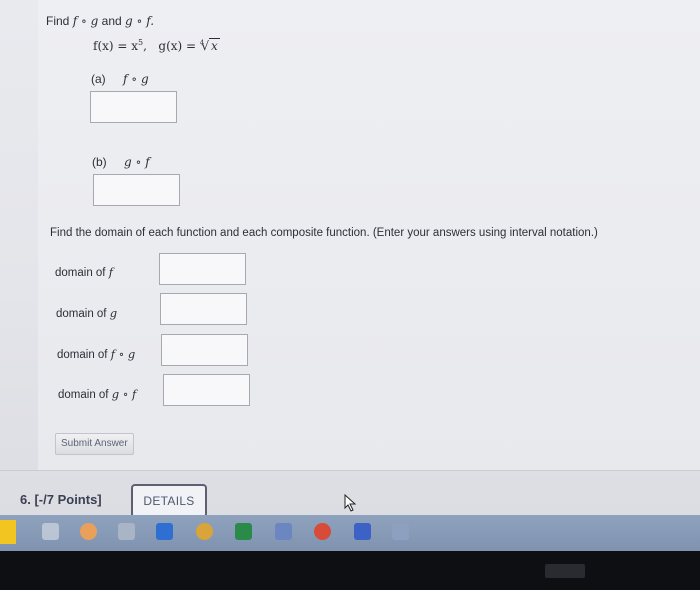  Describe the element at coordinates (136, 190) in the screenshot. I see `answer-input-gof` at that location.